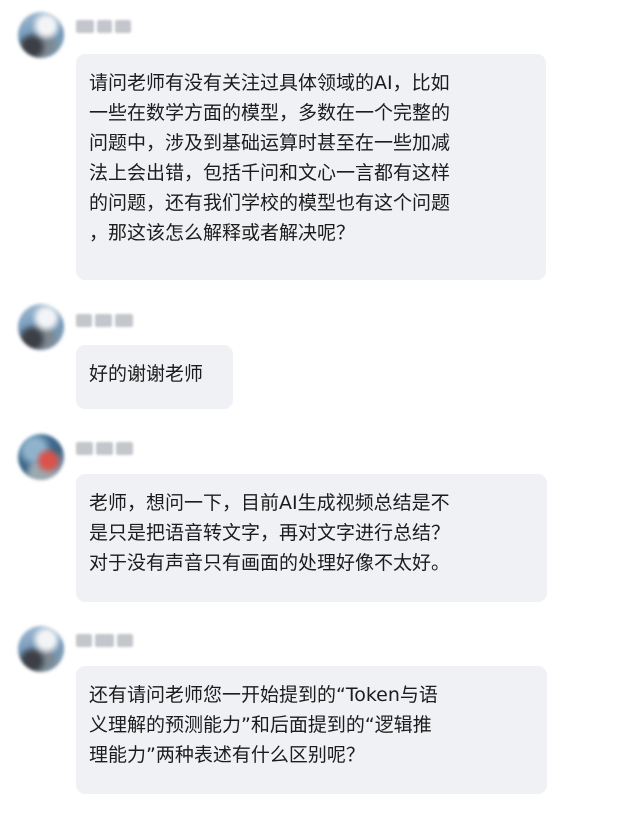 The height and width of the screenshot is (814, 640). What do you see at coordinates (154, 377) in the screenshot?
I see `message-bubble: 好的谢谢老师` at bounding box center [154, 377].